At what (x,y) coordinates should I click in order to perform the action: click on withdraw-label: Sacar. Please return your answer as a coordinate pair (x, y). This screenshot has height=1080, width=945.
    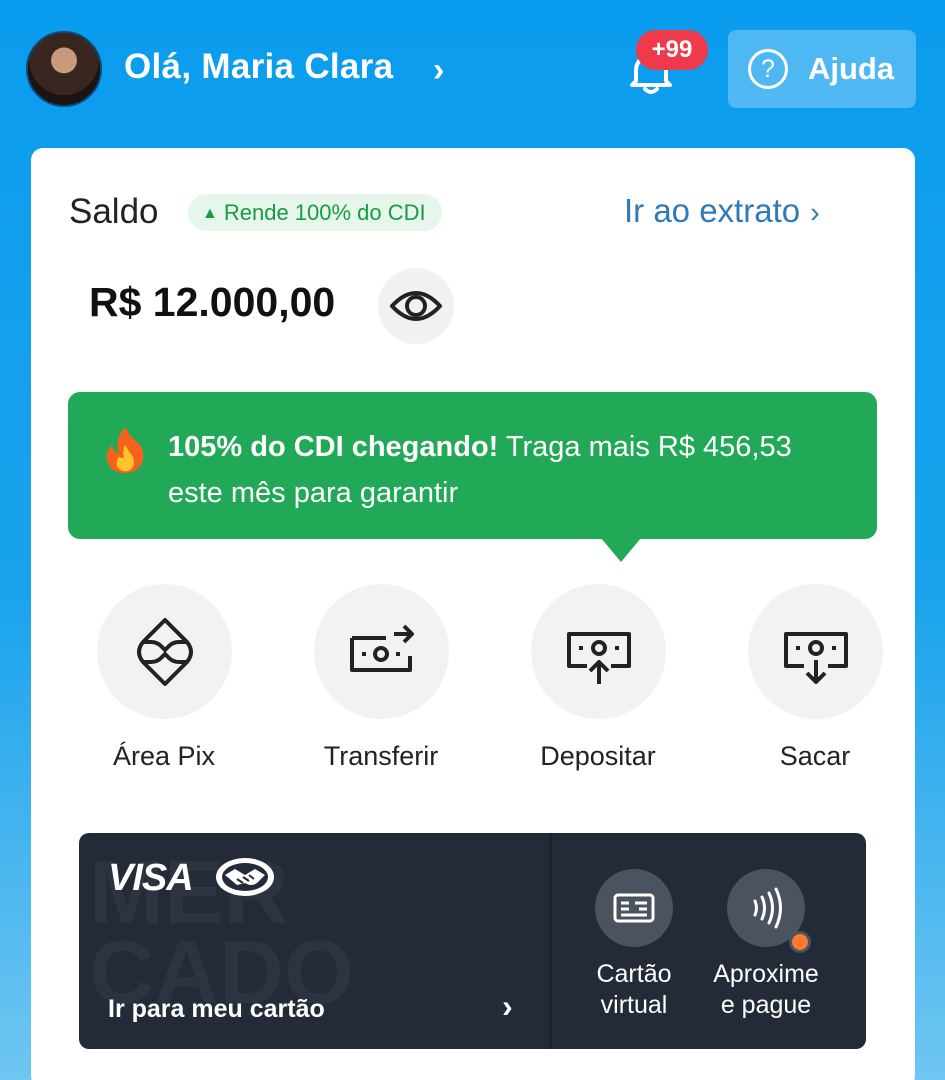
    Looking at the image, I should click on (815, 756).